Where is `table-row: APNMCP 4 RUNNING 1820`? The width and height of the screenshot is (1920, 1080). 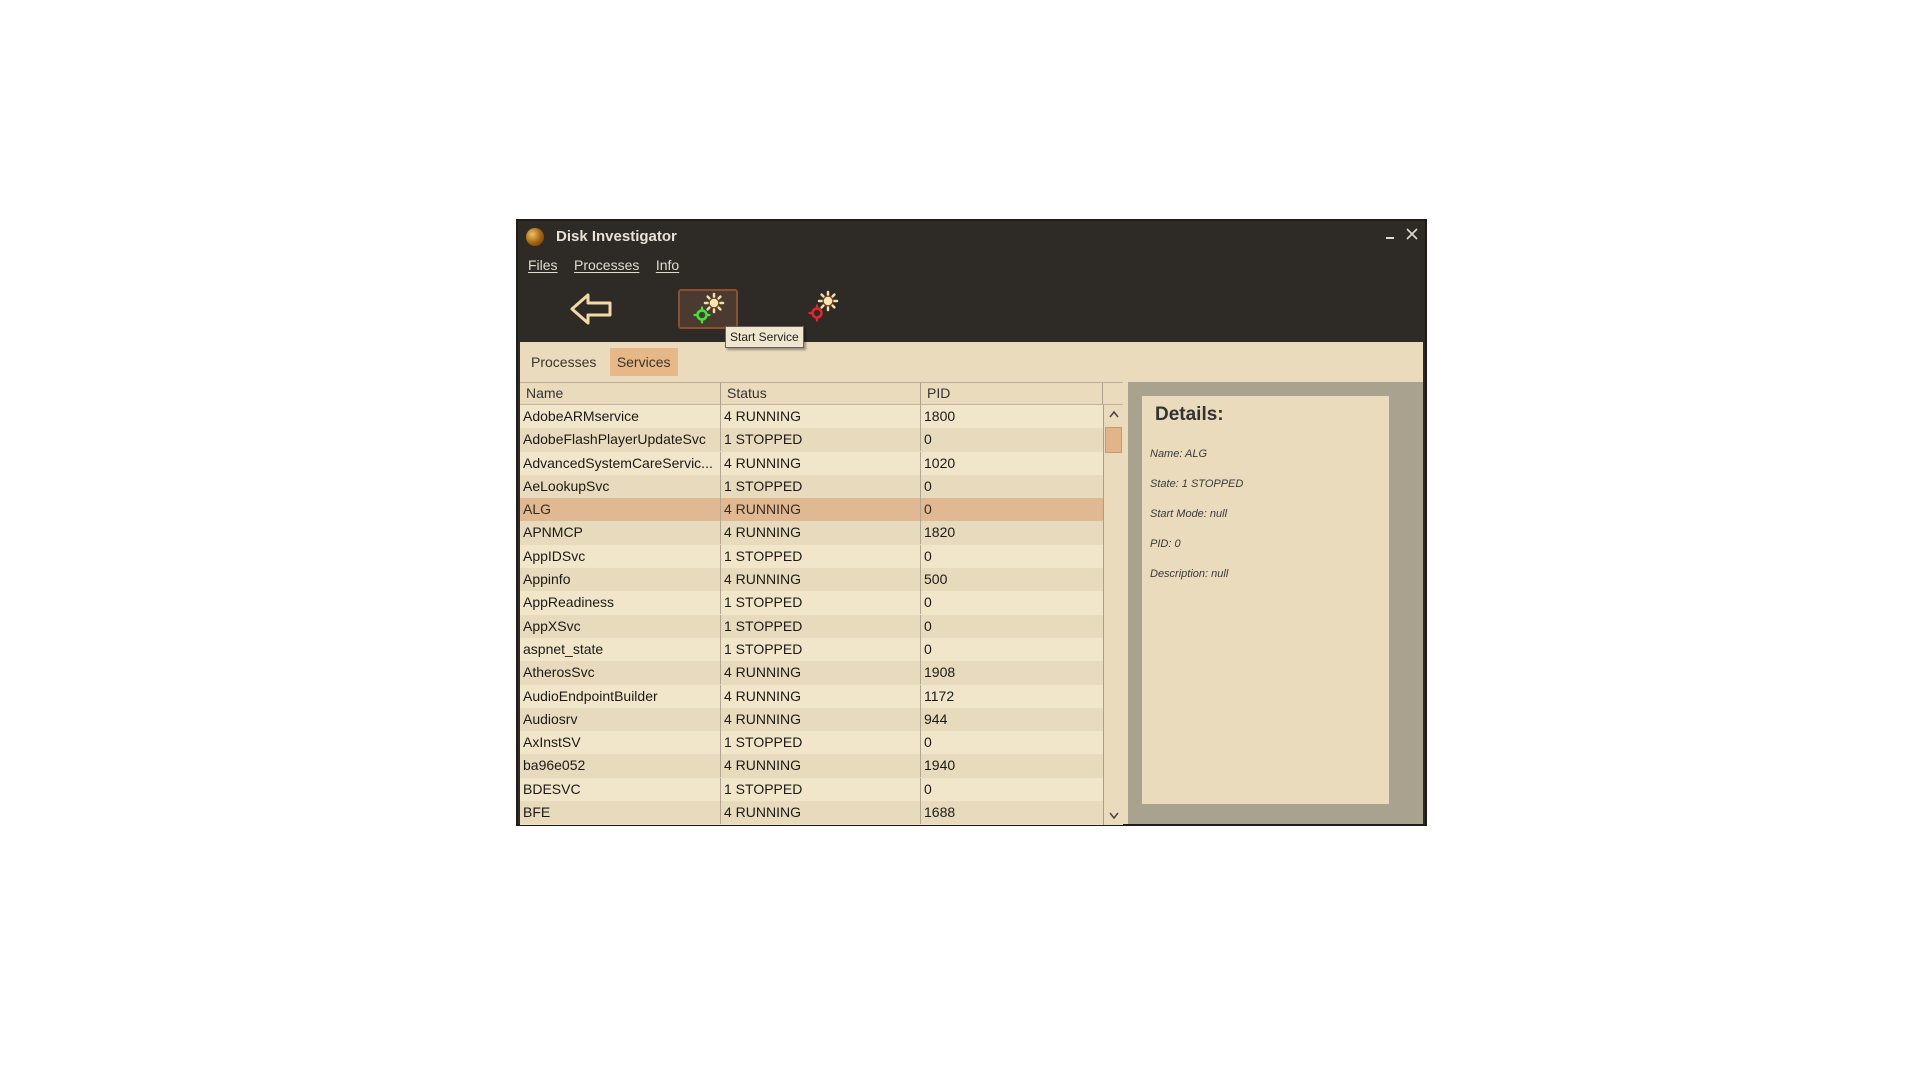 table-row: APNMCP 4 RUNNING 1820 is located at coordinates (821, 533).